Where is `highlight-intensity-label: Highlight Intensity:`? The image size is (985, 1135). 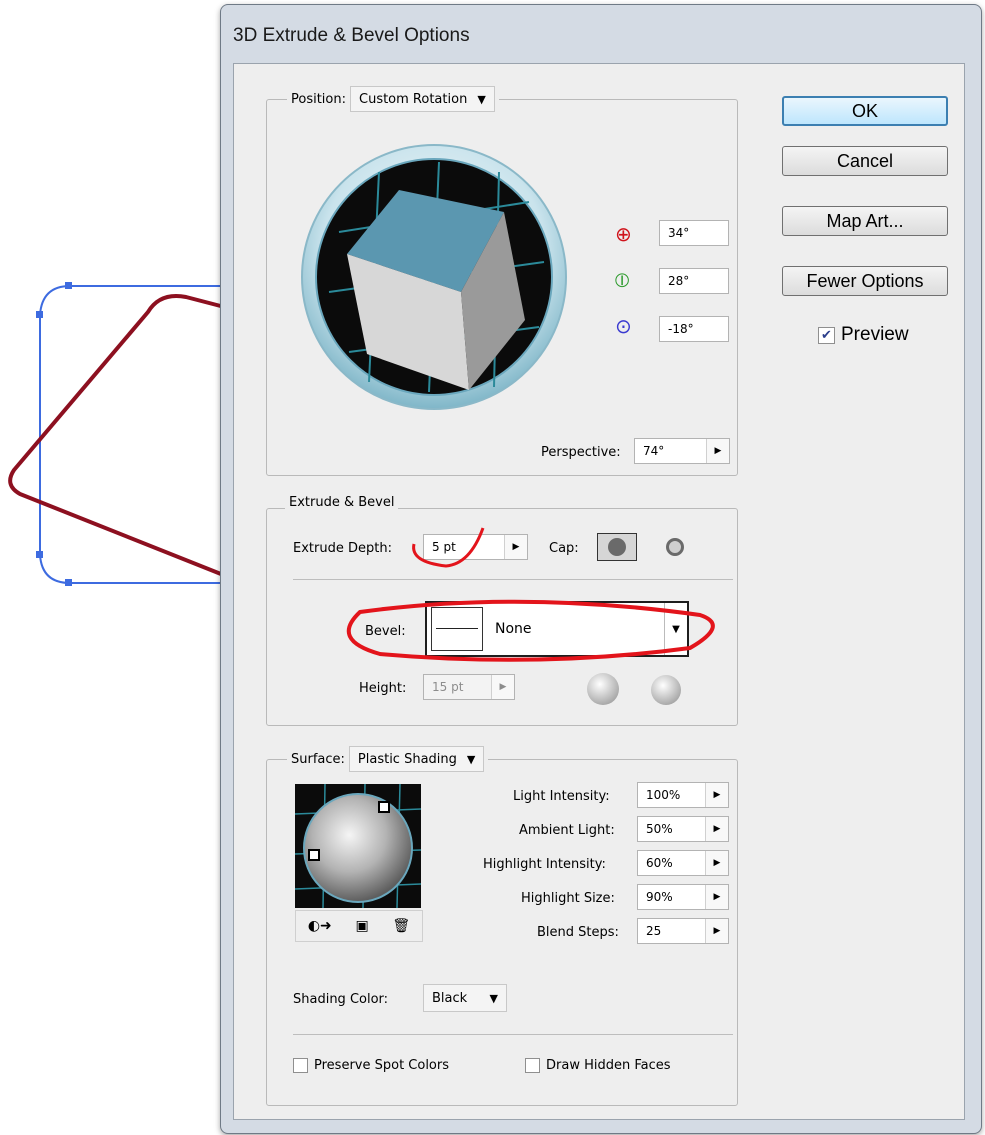 highlight-intensity-label: Highlight Intensity: is located at coordinates (544, 864).